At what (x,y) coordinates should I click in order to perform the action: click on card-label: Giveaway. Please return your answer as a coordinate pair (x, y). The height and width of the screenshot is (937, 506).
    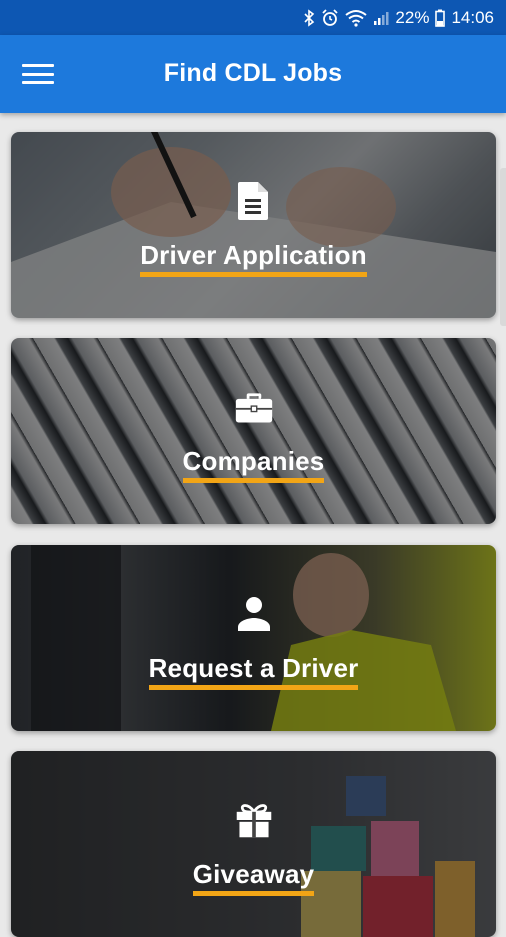
    Looking at the image, I should click on (253, 877).